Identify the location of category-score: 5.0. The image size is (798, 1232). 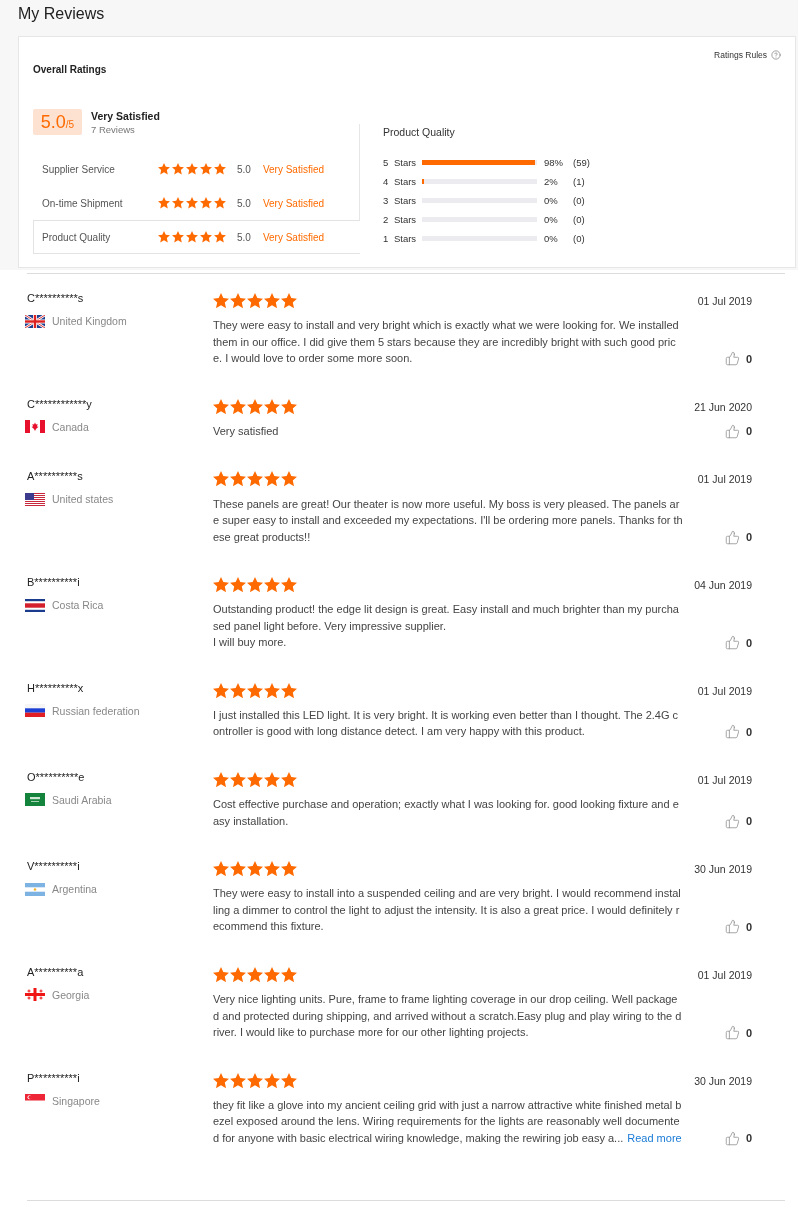
(244, 203).